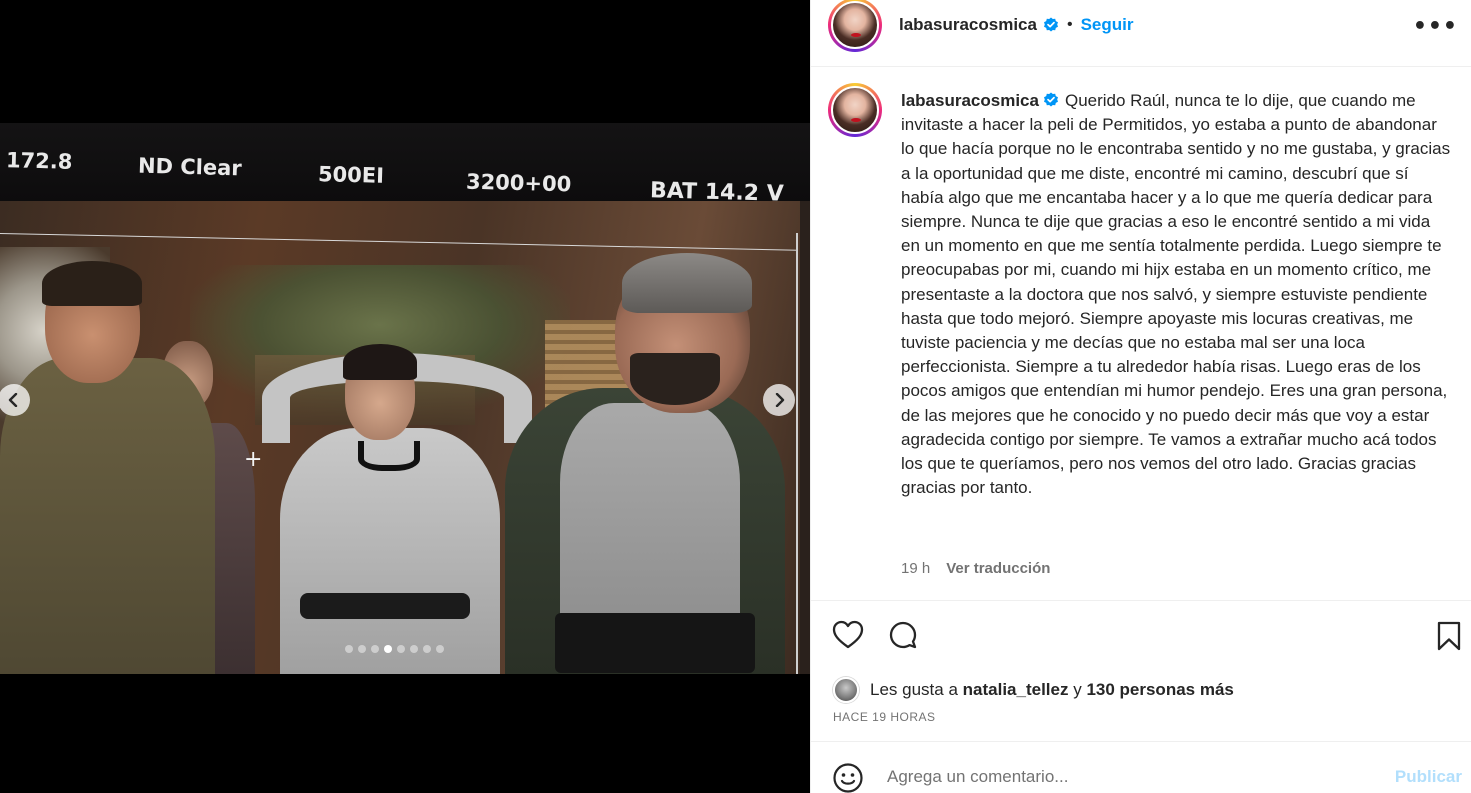  What do you see at coordinates (388, 649) in the screenshot?
I see `carousel-dot-active` at bounding box center [388, 649].